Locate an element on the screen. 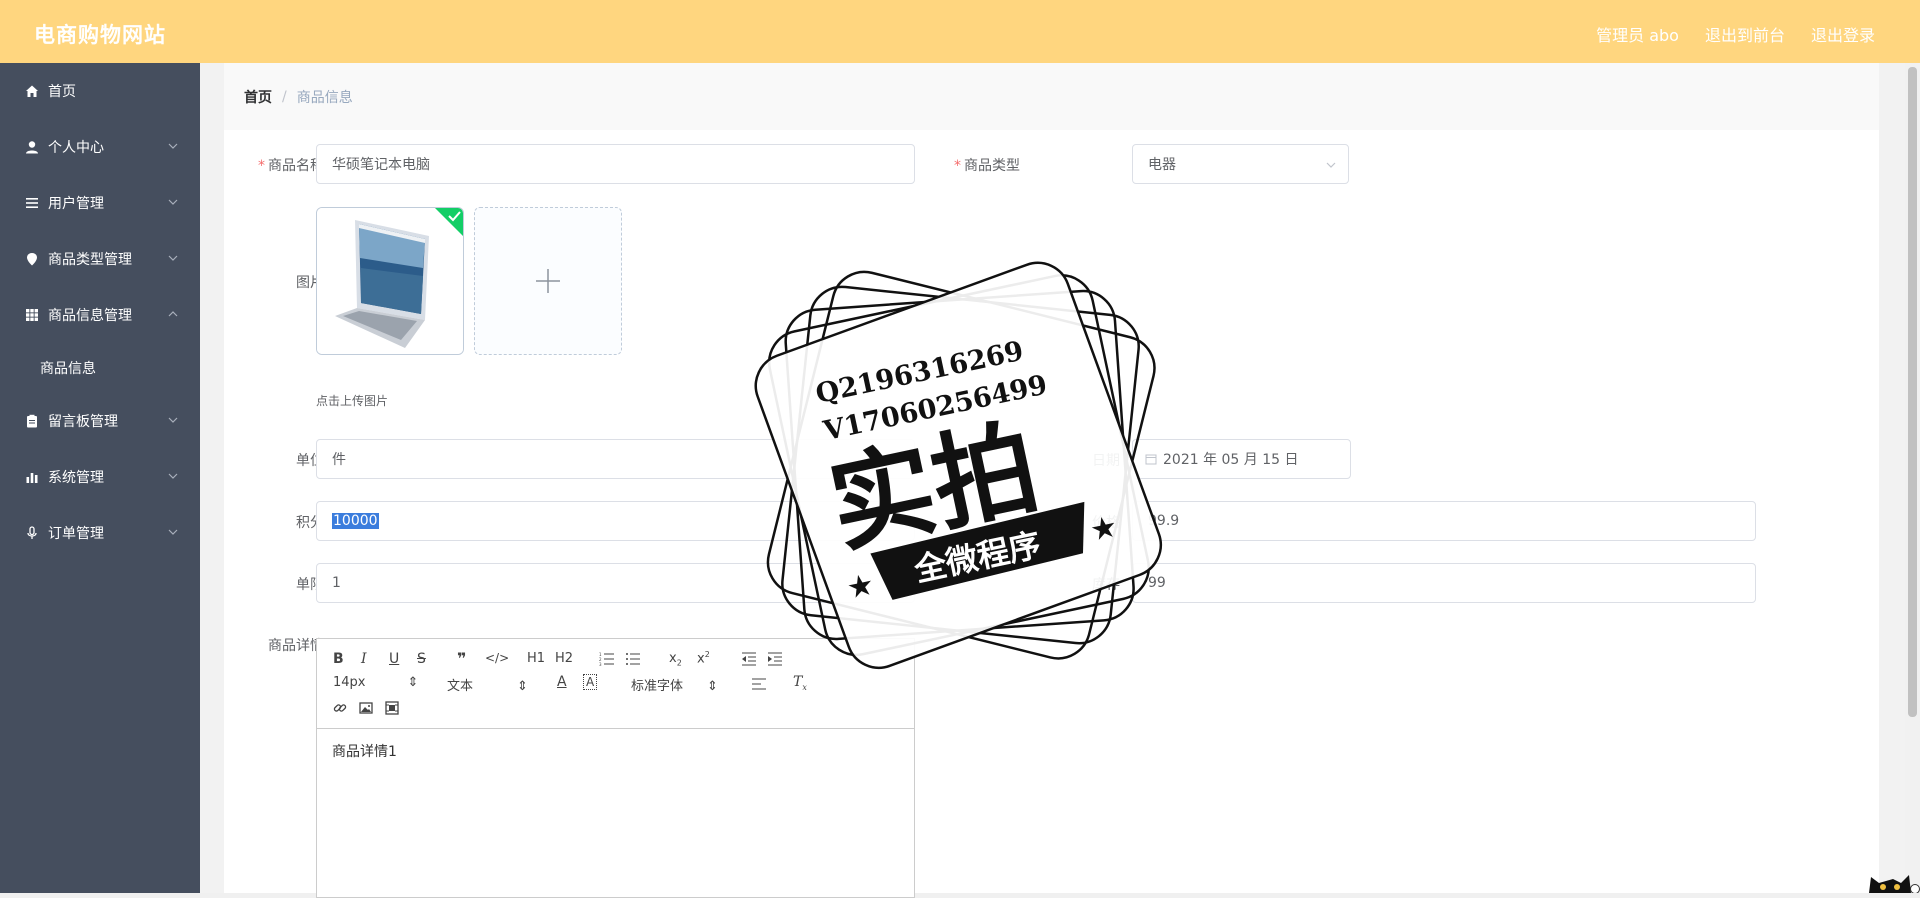  stock-label: 库存 is located at coordinates (1070, 584).